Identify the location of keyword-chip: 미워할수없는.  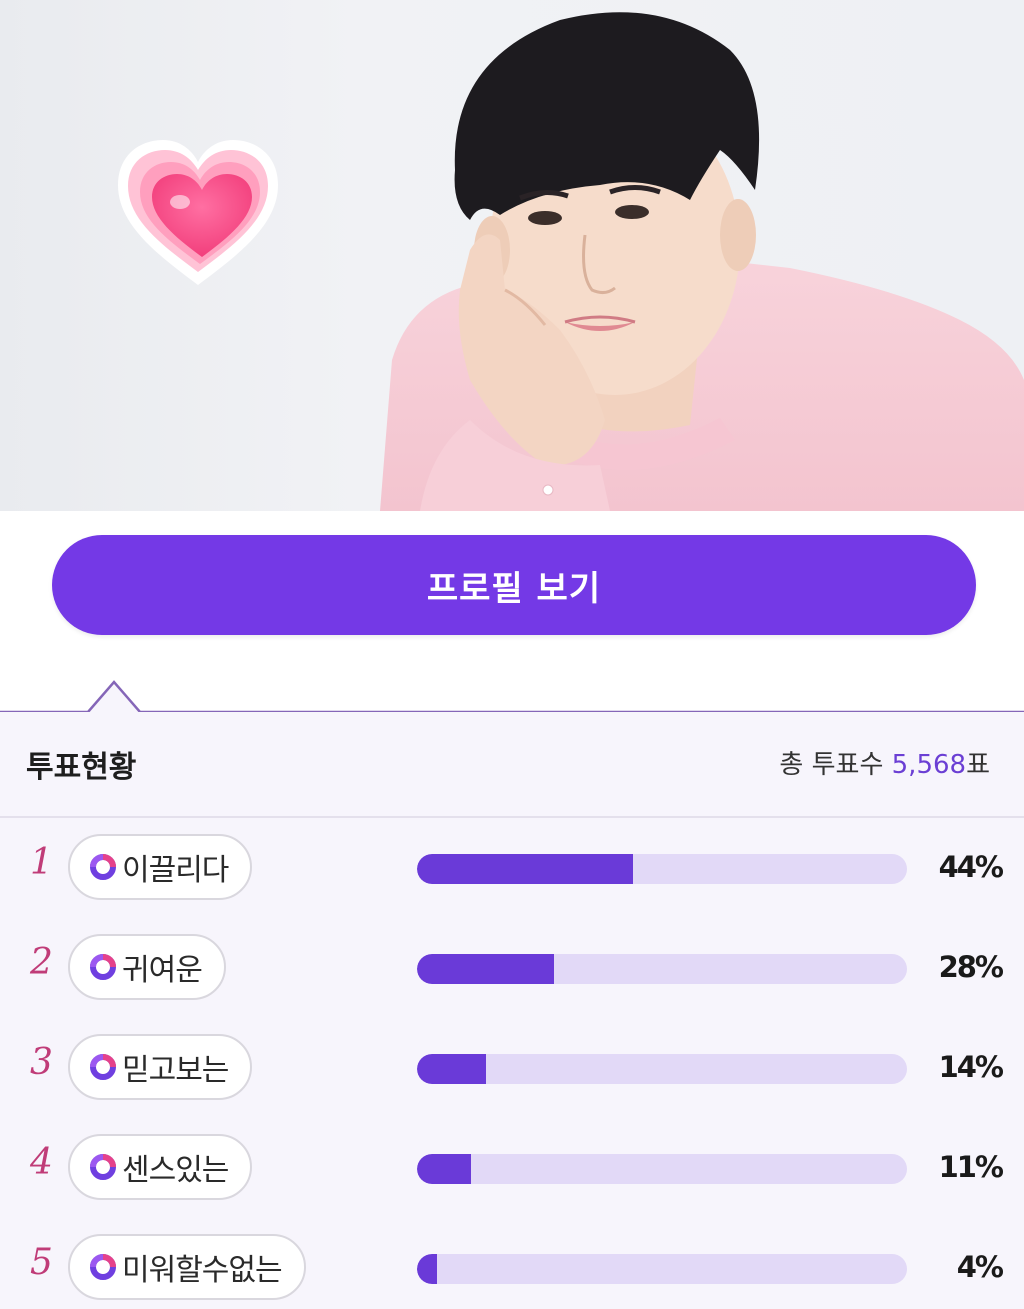
(187, 1267).